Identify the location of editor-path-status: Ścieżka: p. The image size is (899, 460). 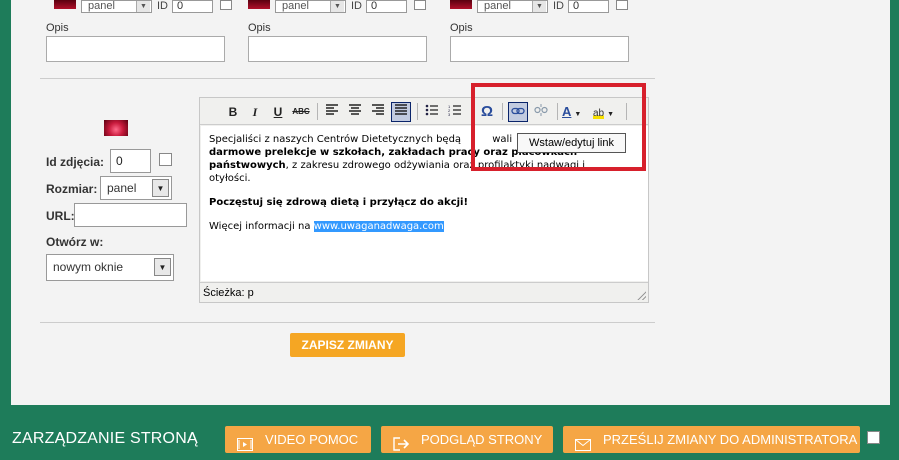
(424, 292).